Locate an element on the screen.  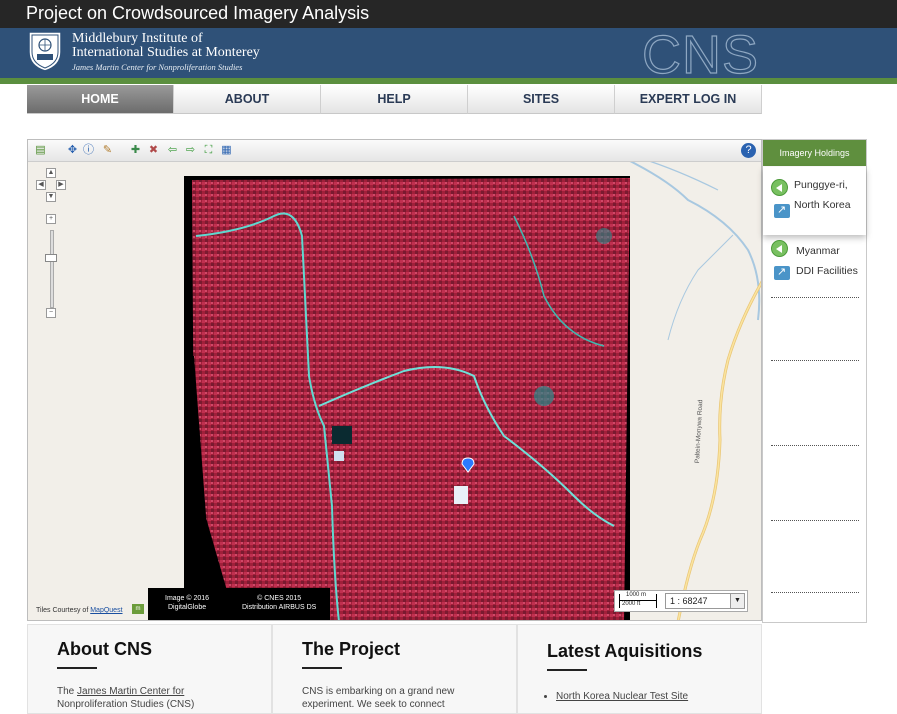
credit-line: DigitalGlobe is located at coordinates (187, 607).